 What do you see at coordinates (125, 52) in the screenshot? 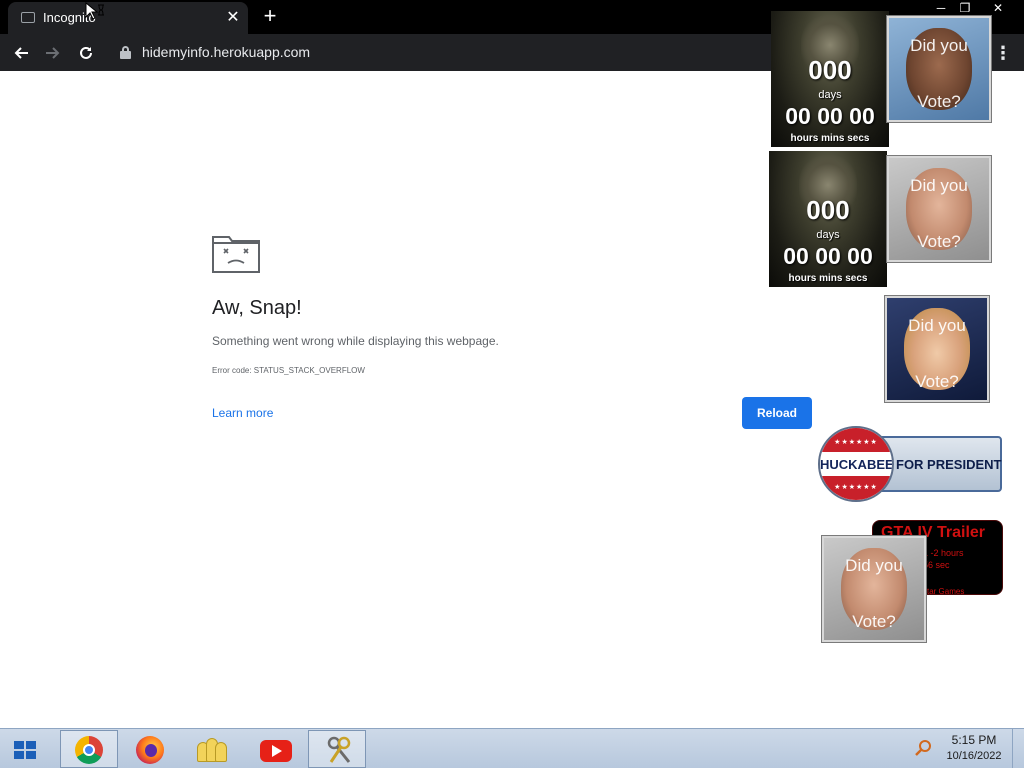
I see `lock-icon` at bounding box center [125, 52].